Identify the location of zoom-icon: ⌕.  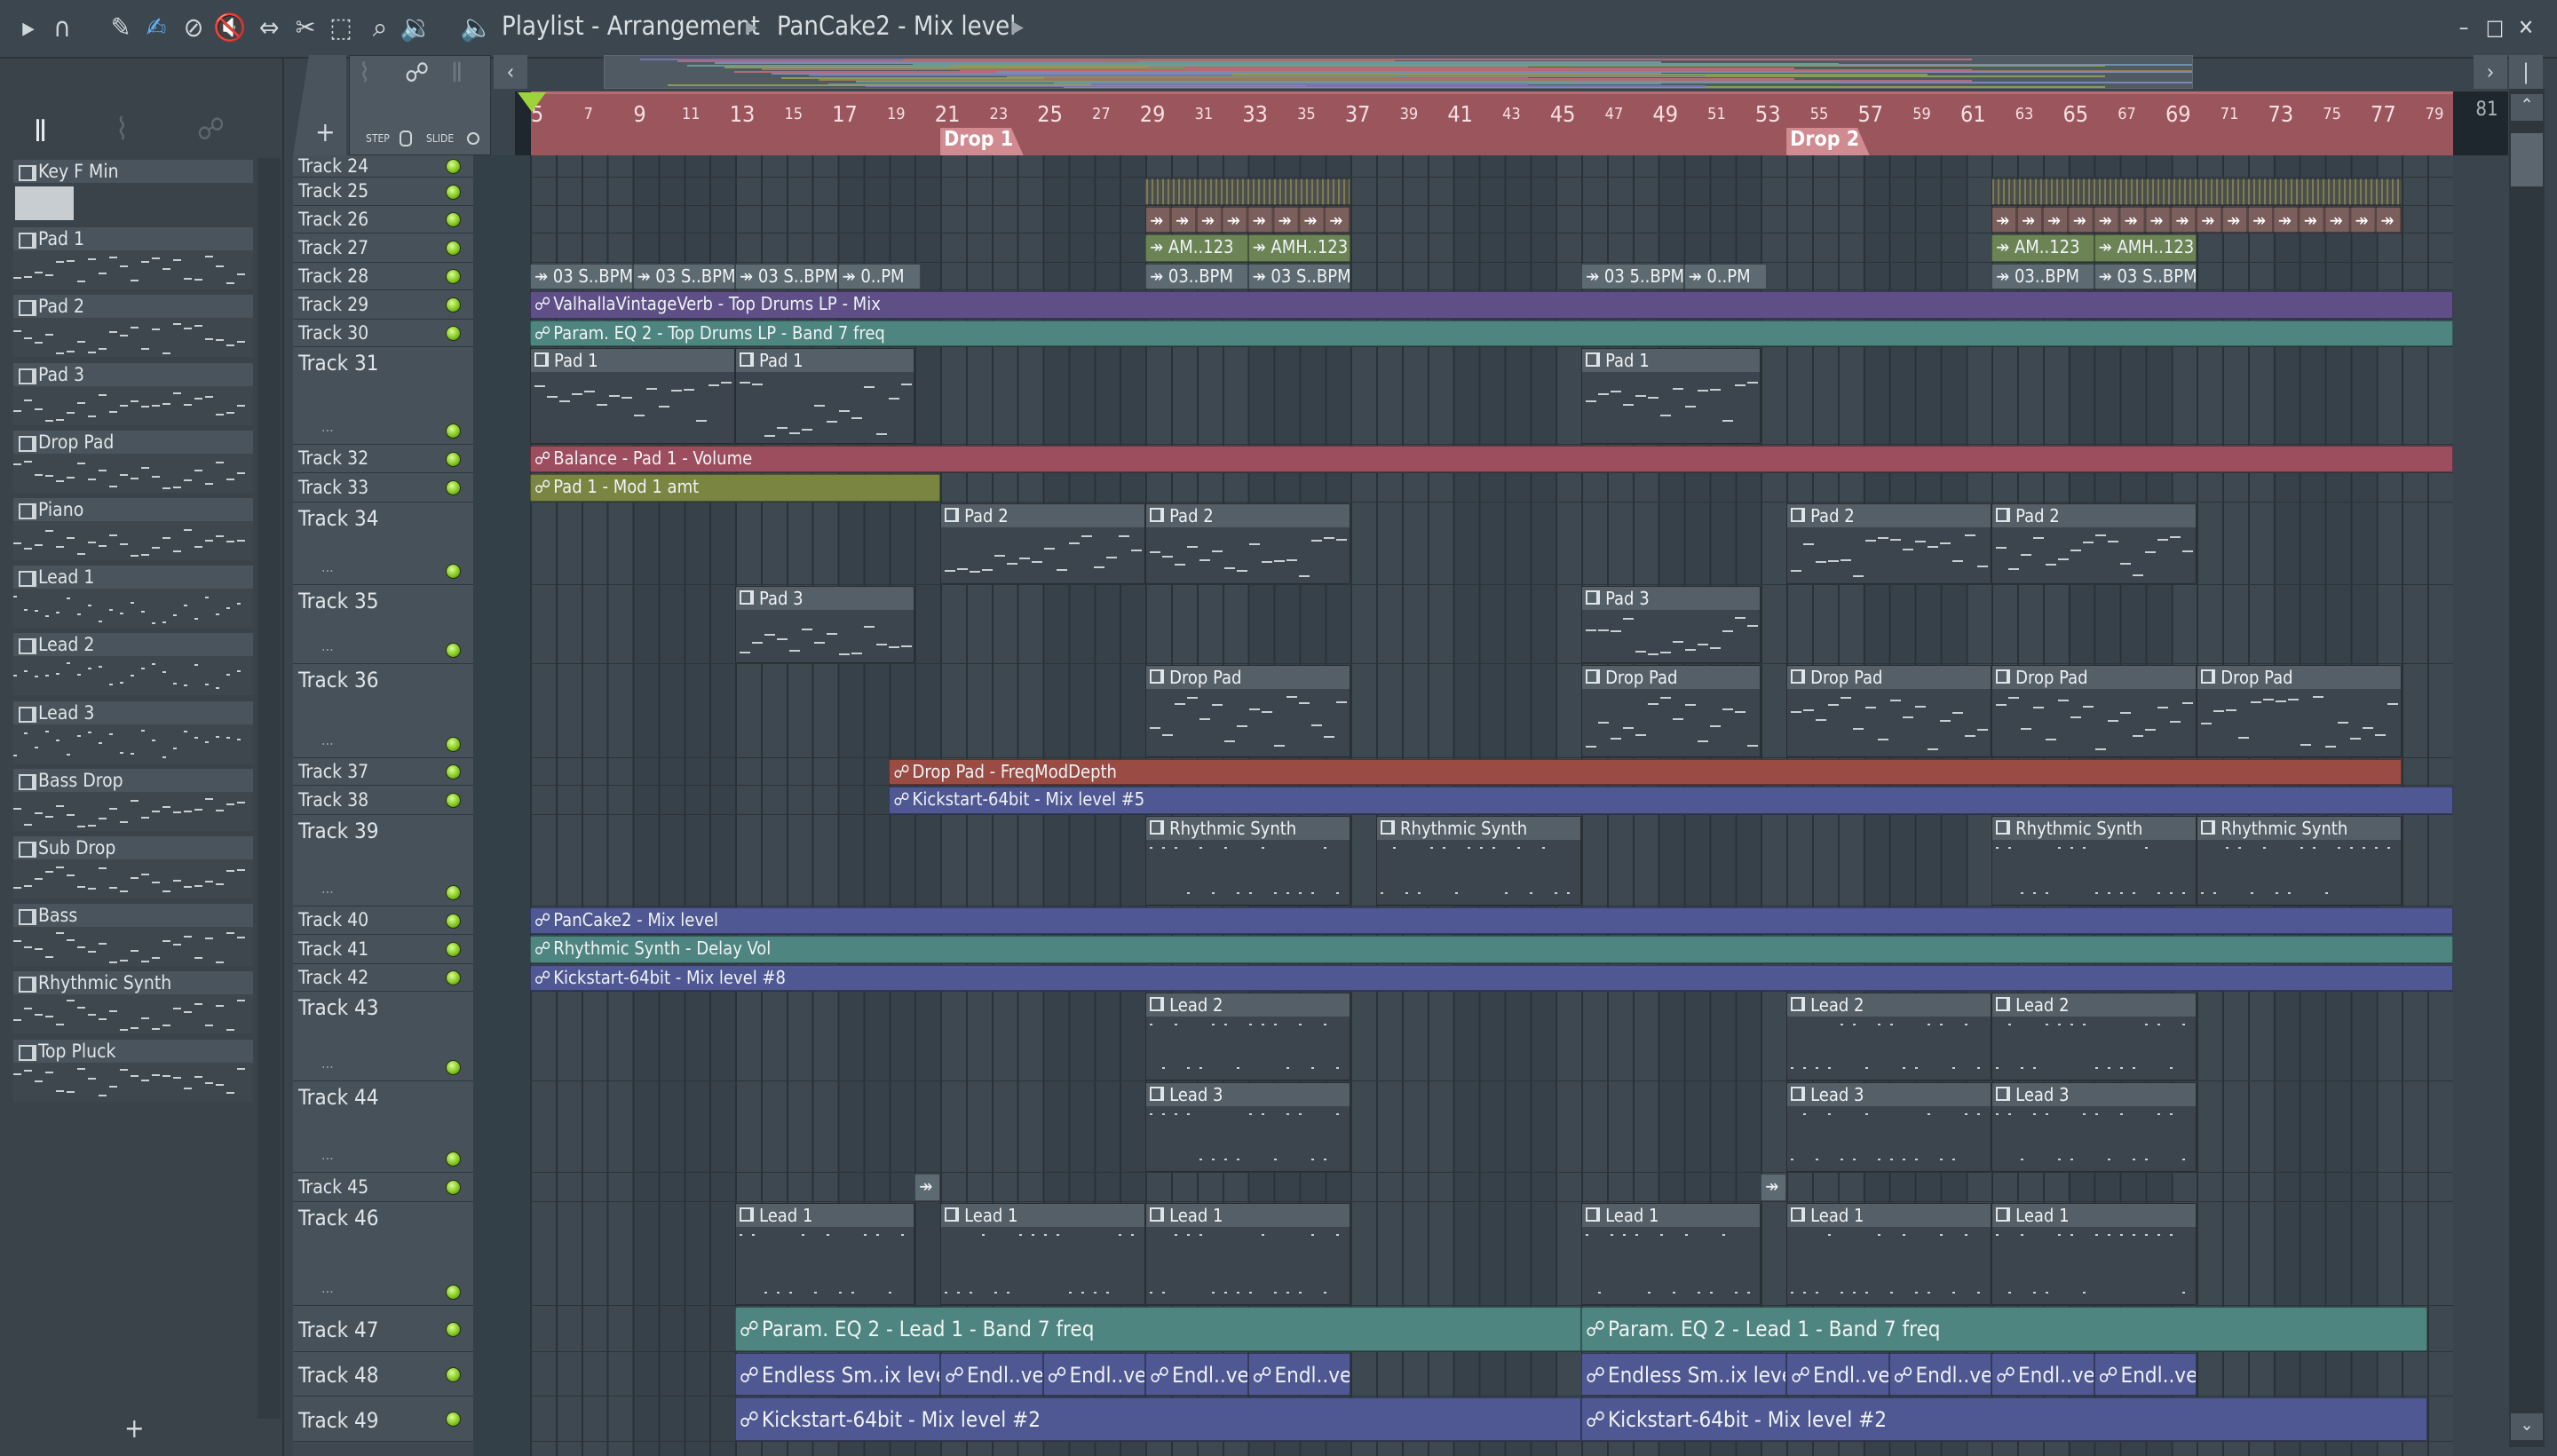
(380, 28).